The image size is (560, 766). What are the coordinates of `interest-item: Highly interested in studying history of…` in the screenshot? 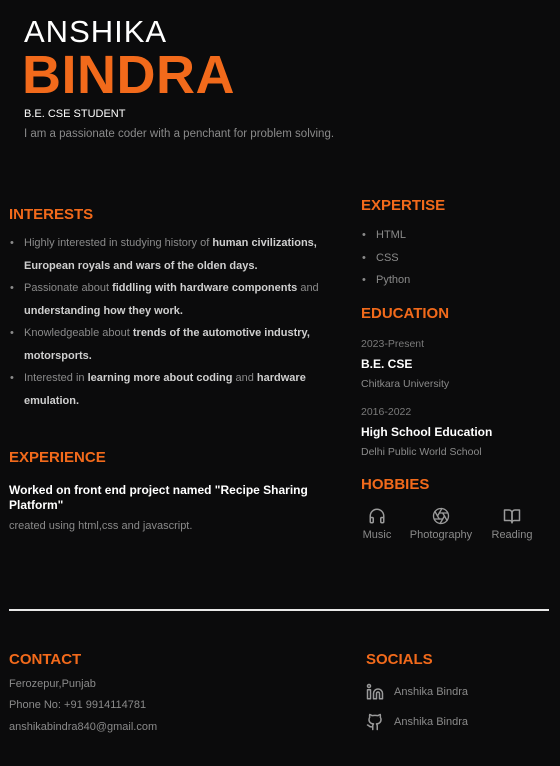 It's located at (164, 254).